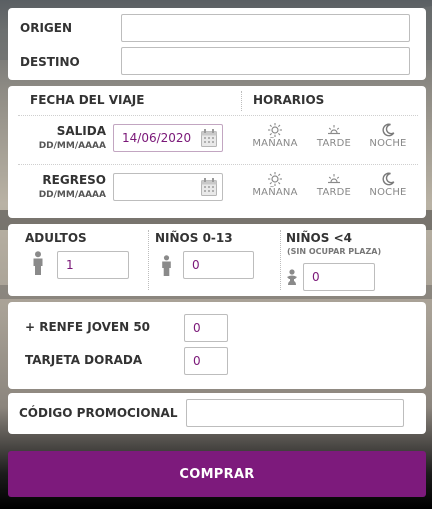 The height and width of the screenshot is (509, 432). I want to click on promo-card: CÓDIGO PROMOCIONAL, so click(217, 413).